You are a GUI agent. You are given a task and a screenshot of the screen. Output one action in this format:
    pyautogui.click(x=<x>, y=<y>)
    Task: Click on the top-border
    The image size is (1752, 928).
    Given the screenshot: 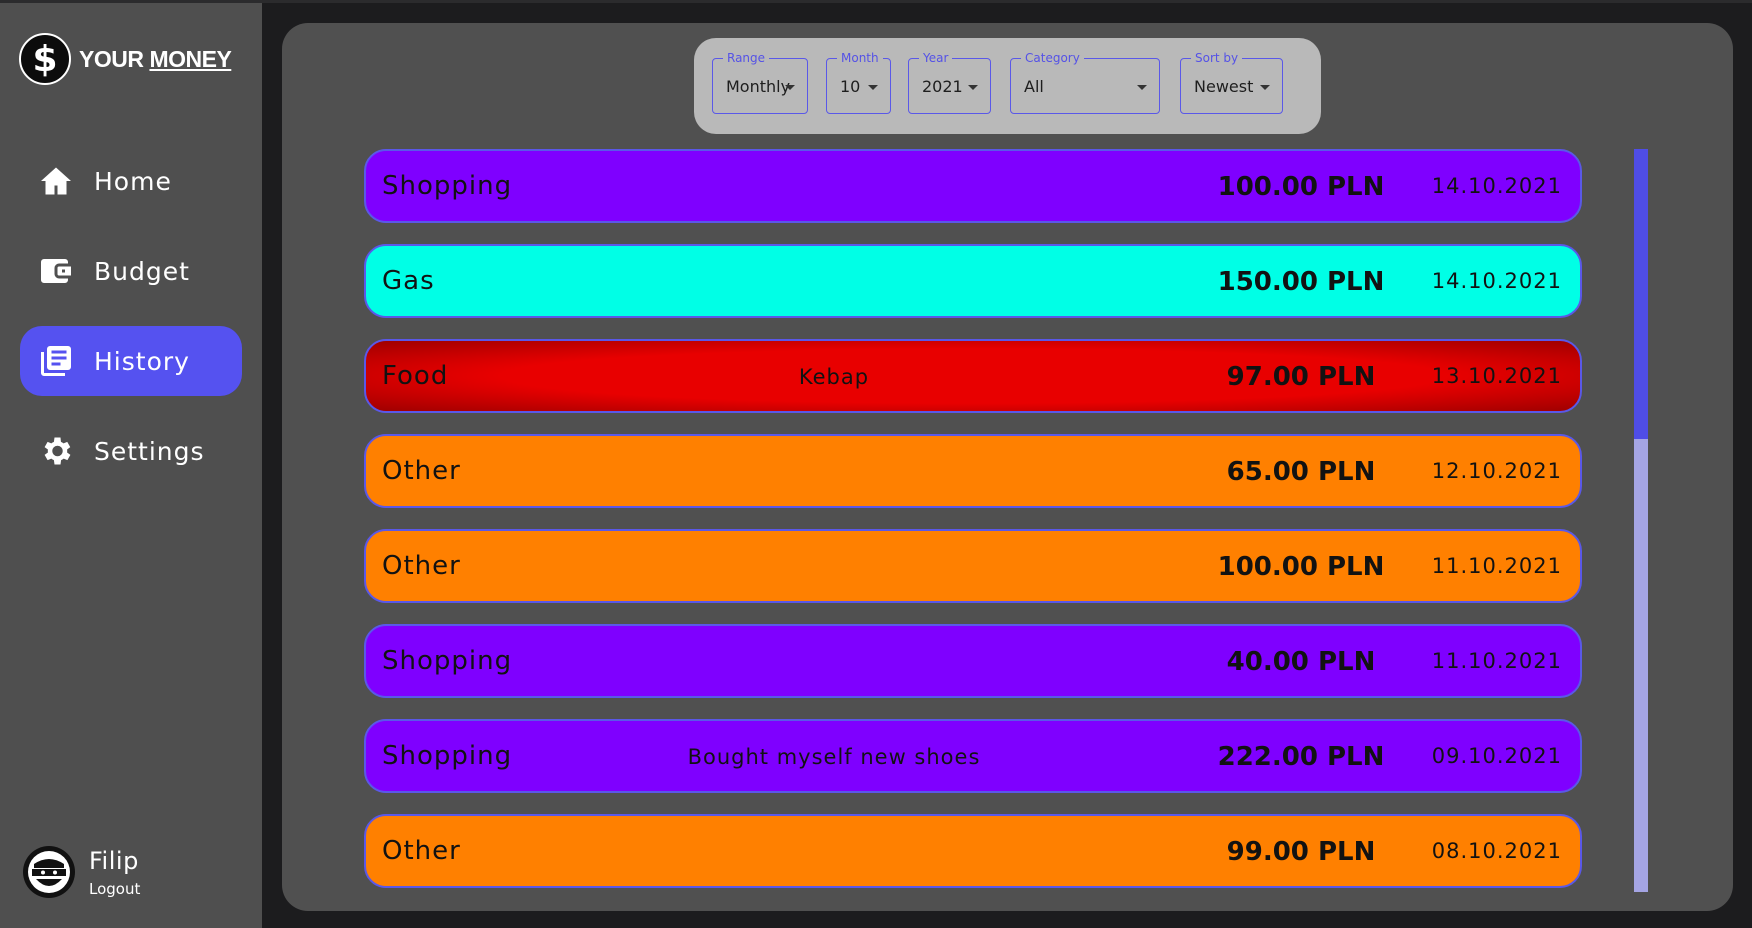 What is the action you would take?
    pyautogui.click(x=876, y=1)
    